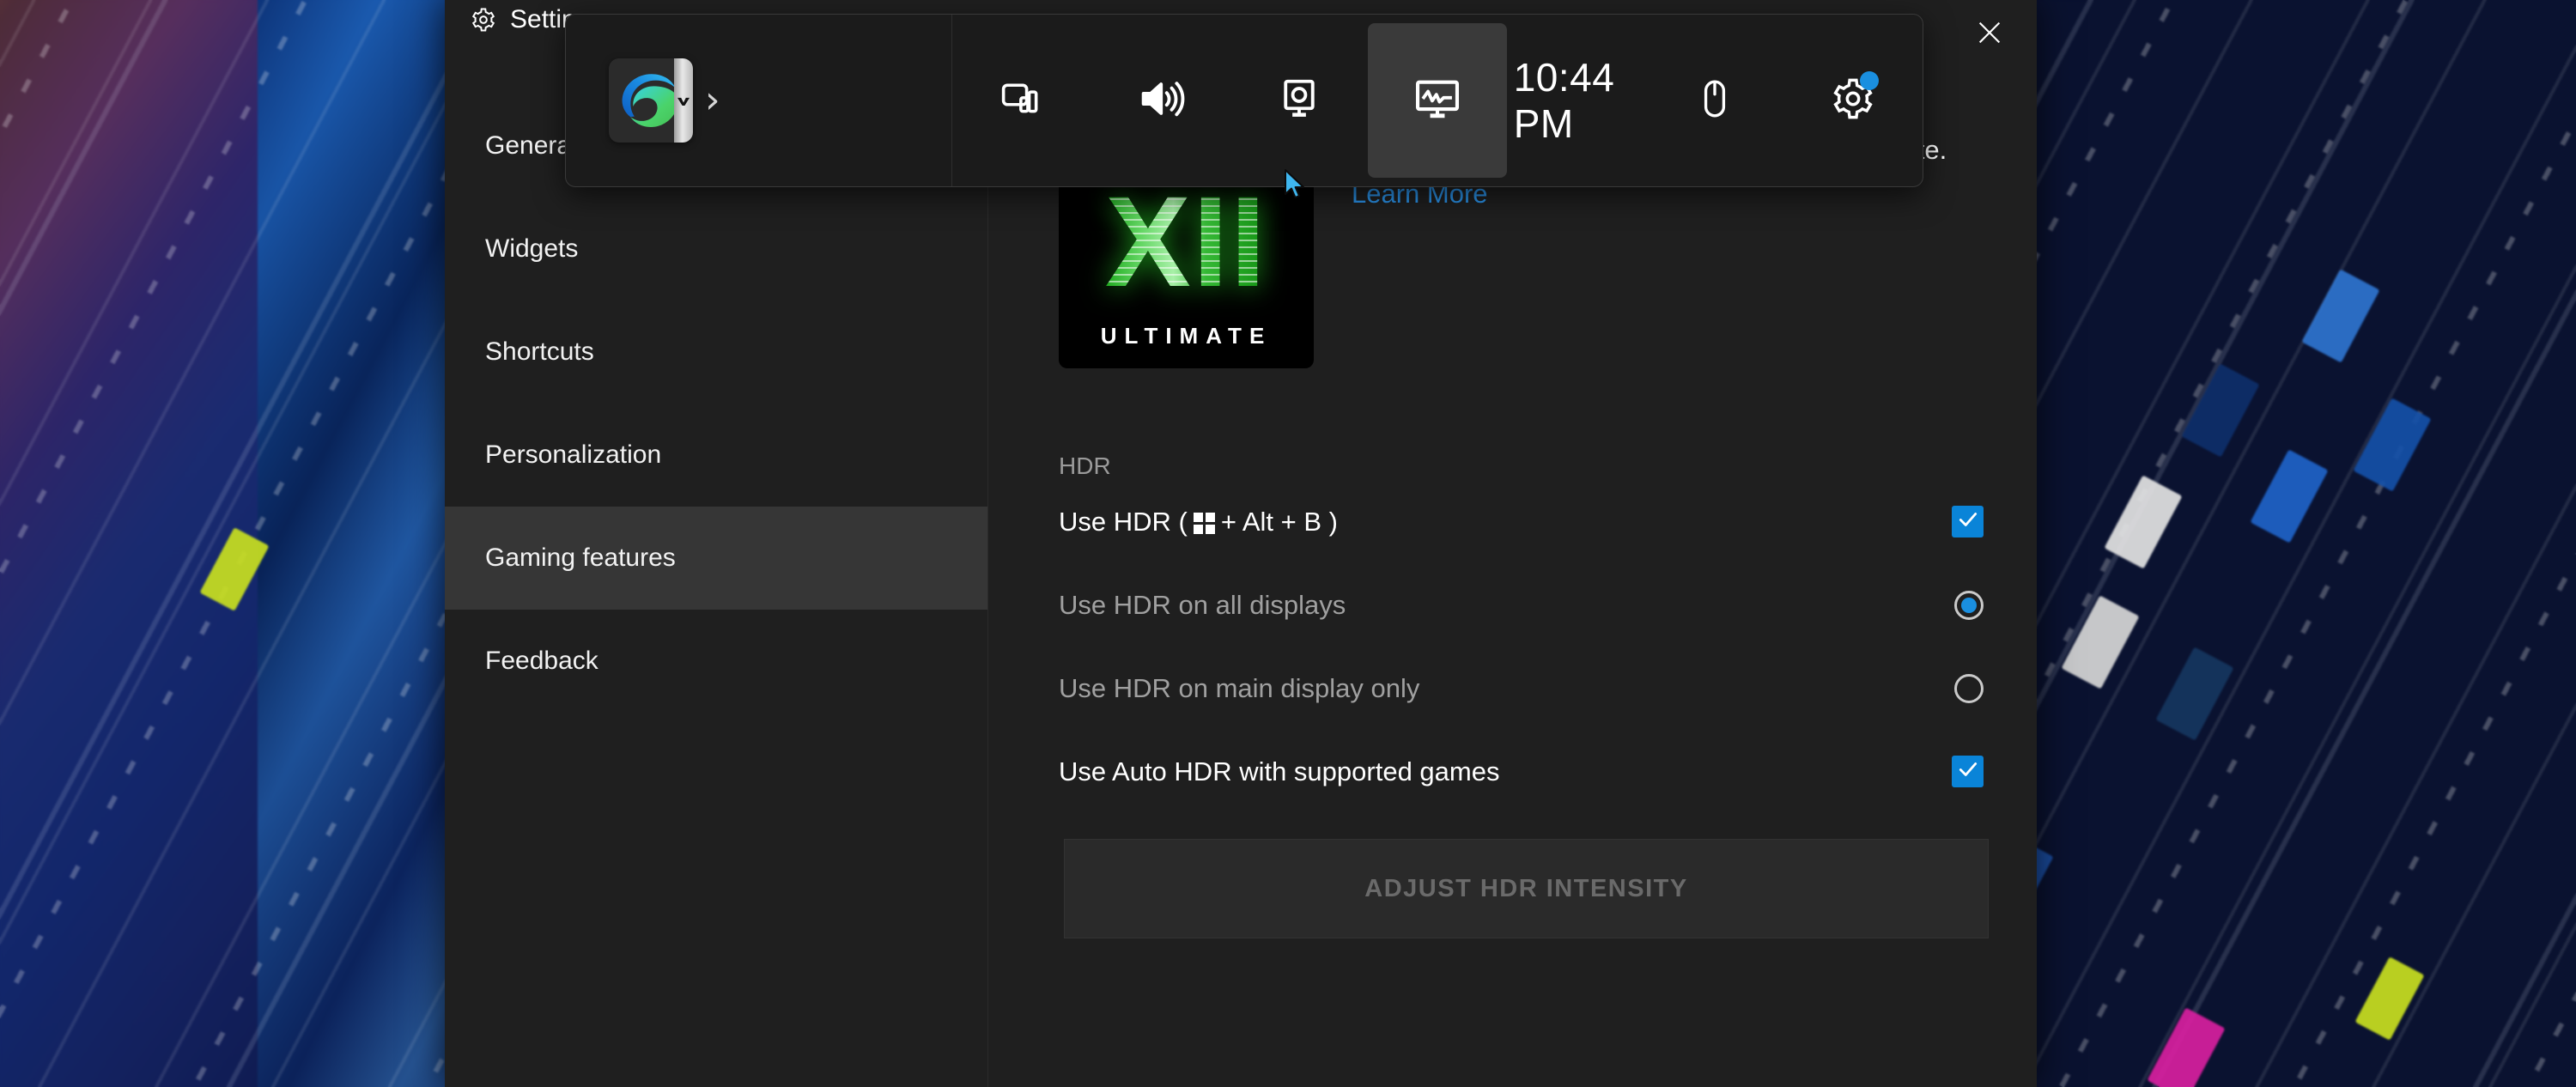 The image size is (2576, 1087). Describe the element at coordinates (541, 661) in the screenshot. I see `sidebar-item-label: Feedback` at that location.